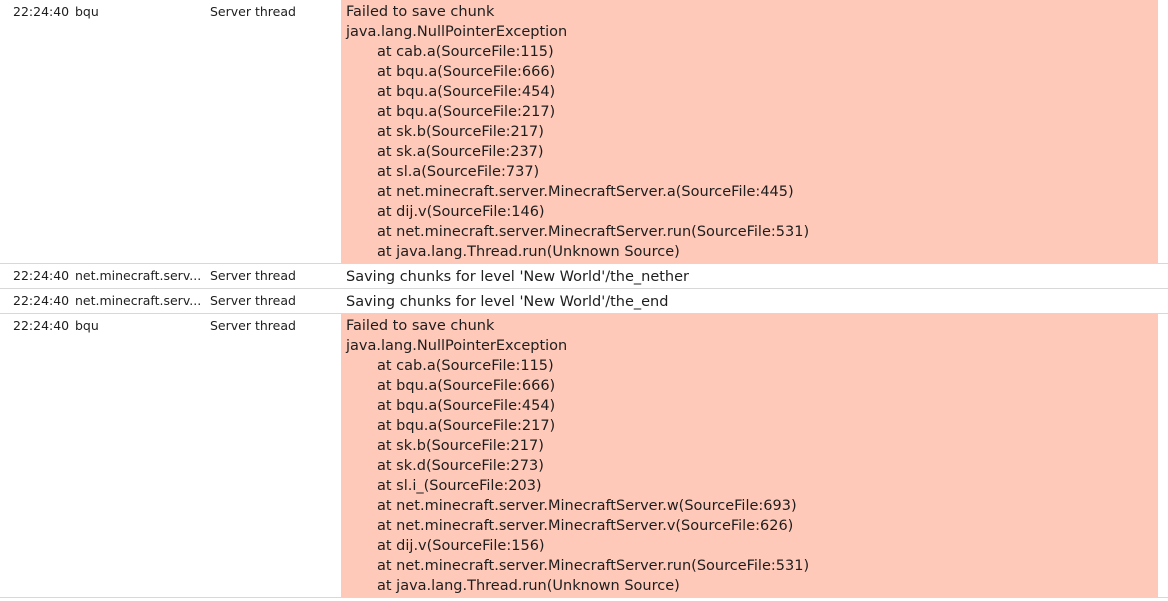 This screenshot has height=601, width=1168. I want to click on stack-frame-line: at sl.a(SourceFile:737), so click(458, 172).